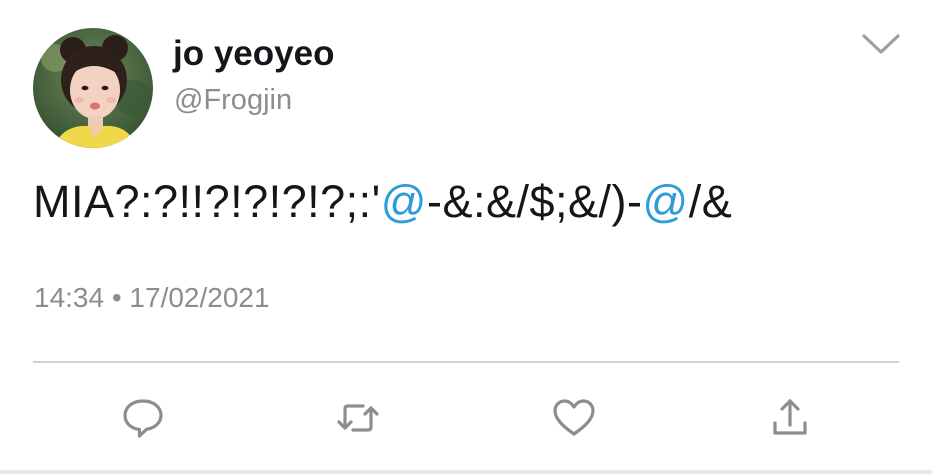 The height and width of the screenshot is (474, 932). I want to click on share-icon, so click(790, 417).